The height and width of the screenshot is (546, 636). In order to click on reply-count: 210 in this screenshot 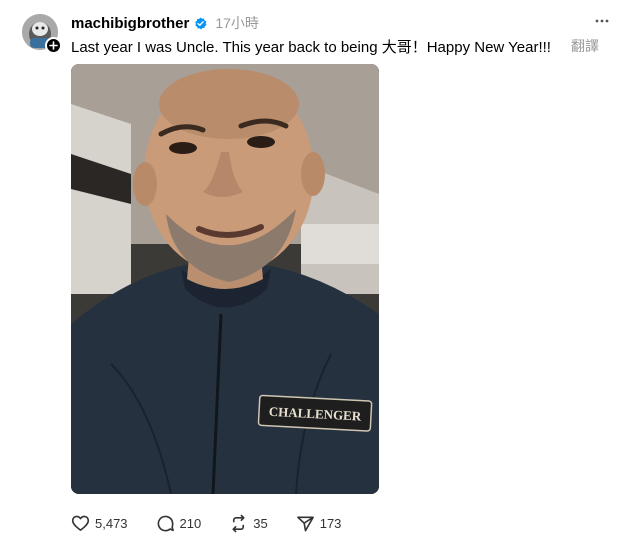, I will do `click(190, 523)`.